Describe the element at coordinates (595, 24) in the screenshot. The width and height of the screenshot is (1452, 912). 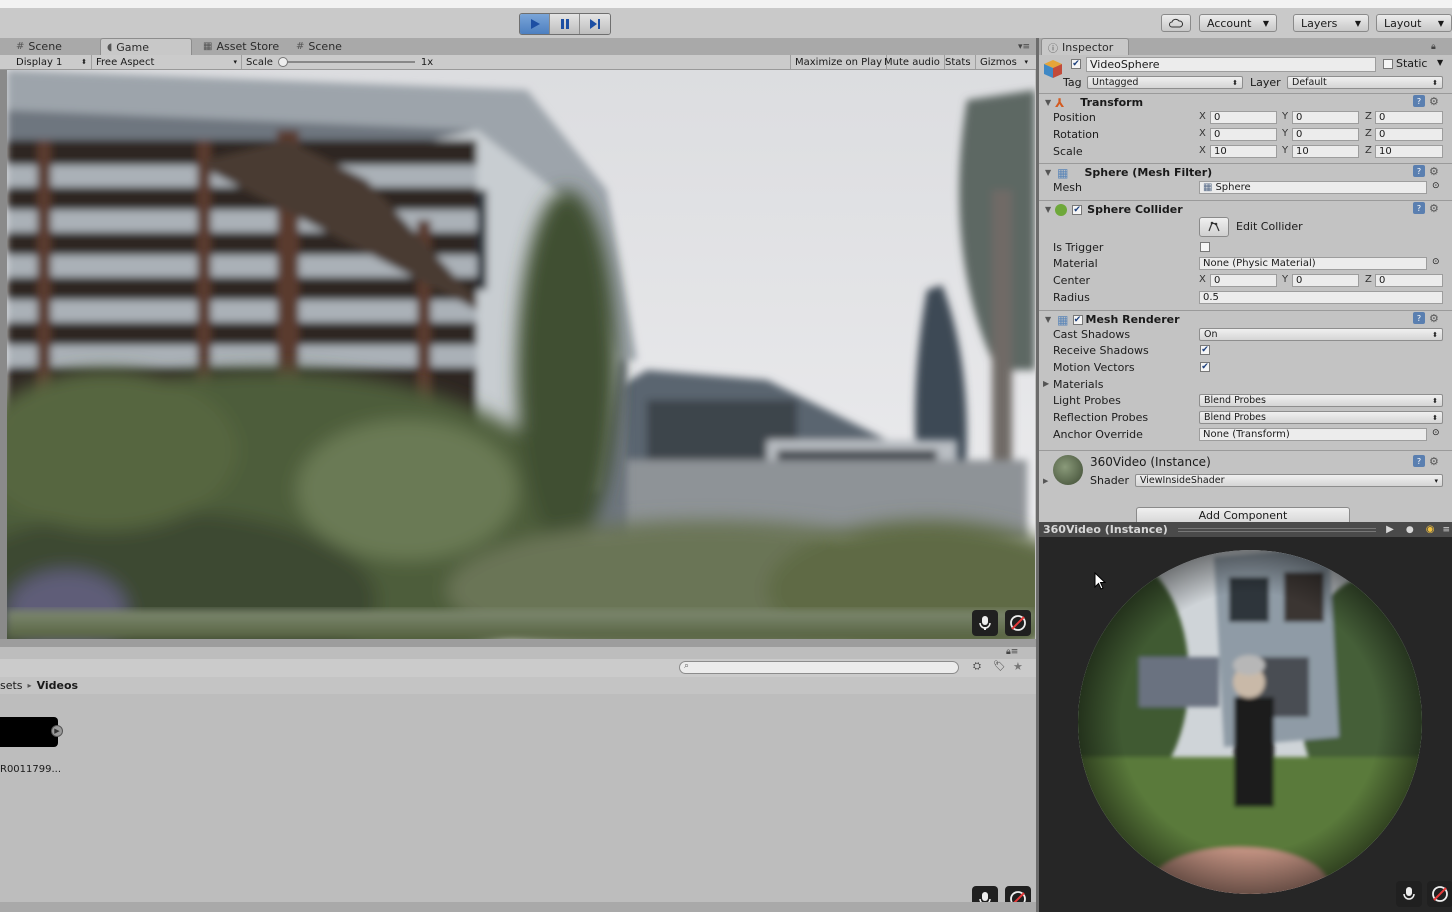
I see `step-button` at that location.